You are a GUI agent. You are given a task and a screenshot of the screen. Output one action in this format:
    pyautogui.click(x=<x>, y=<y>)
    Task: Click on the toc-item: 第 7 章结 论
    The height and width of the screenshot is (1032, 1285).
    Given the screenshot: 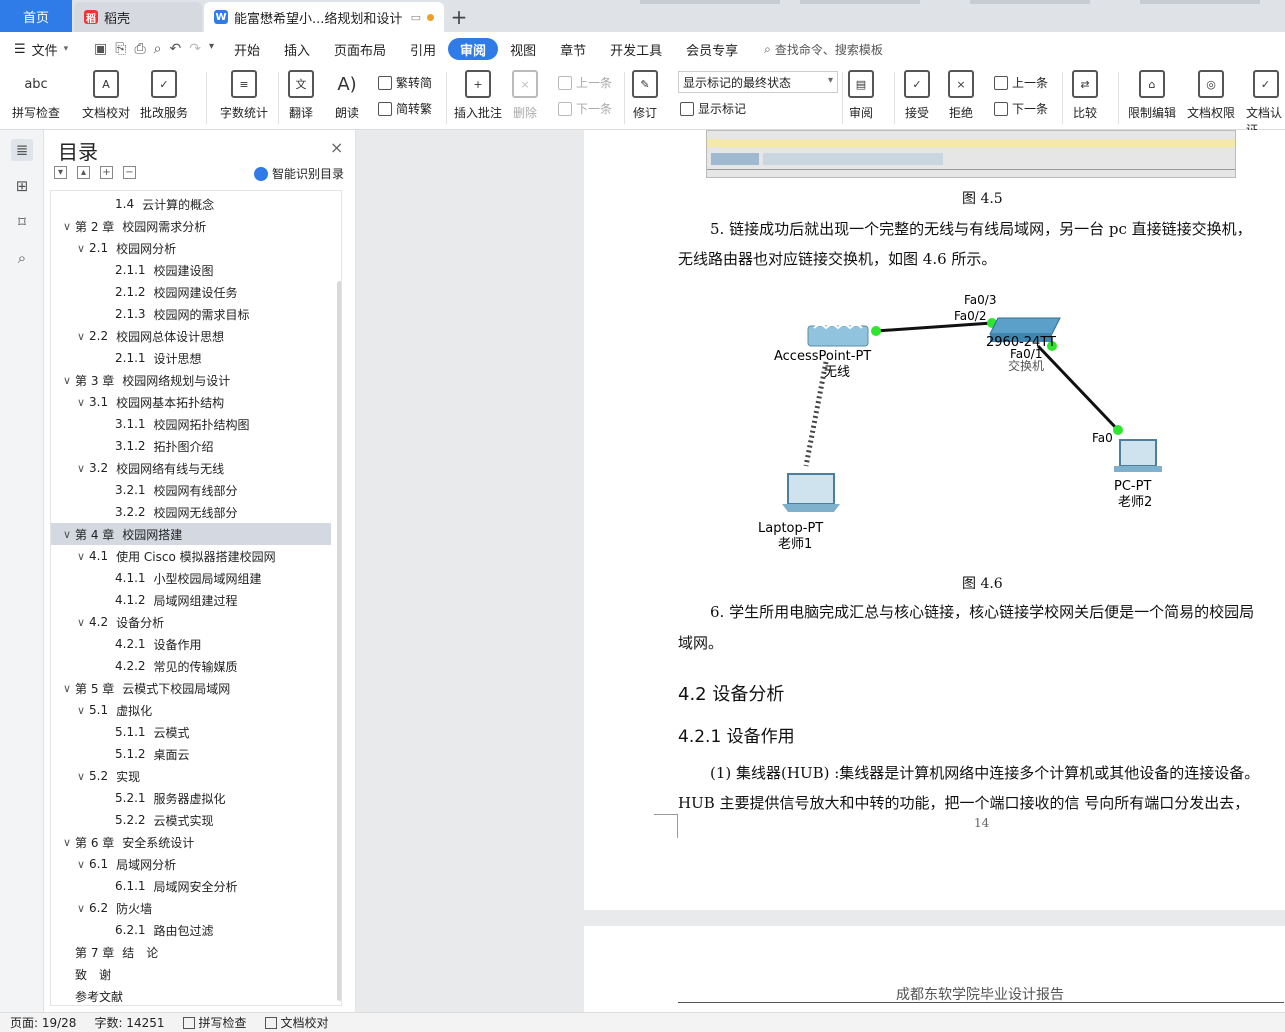 What is the action you would take?
    pyautogui.click(x=191, y=952)
    